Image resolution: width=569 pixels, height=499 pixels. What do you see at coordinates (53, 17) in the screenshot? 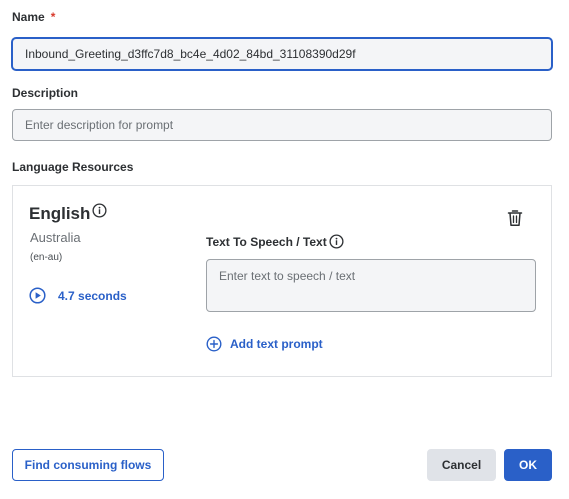
I see `required-marker: *` at bounding box center [53, 17].